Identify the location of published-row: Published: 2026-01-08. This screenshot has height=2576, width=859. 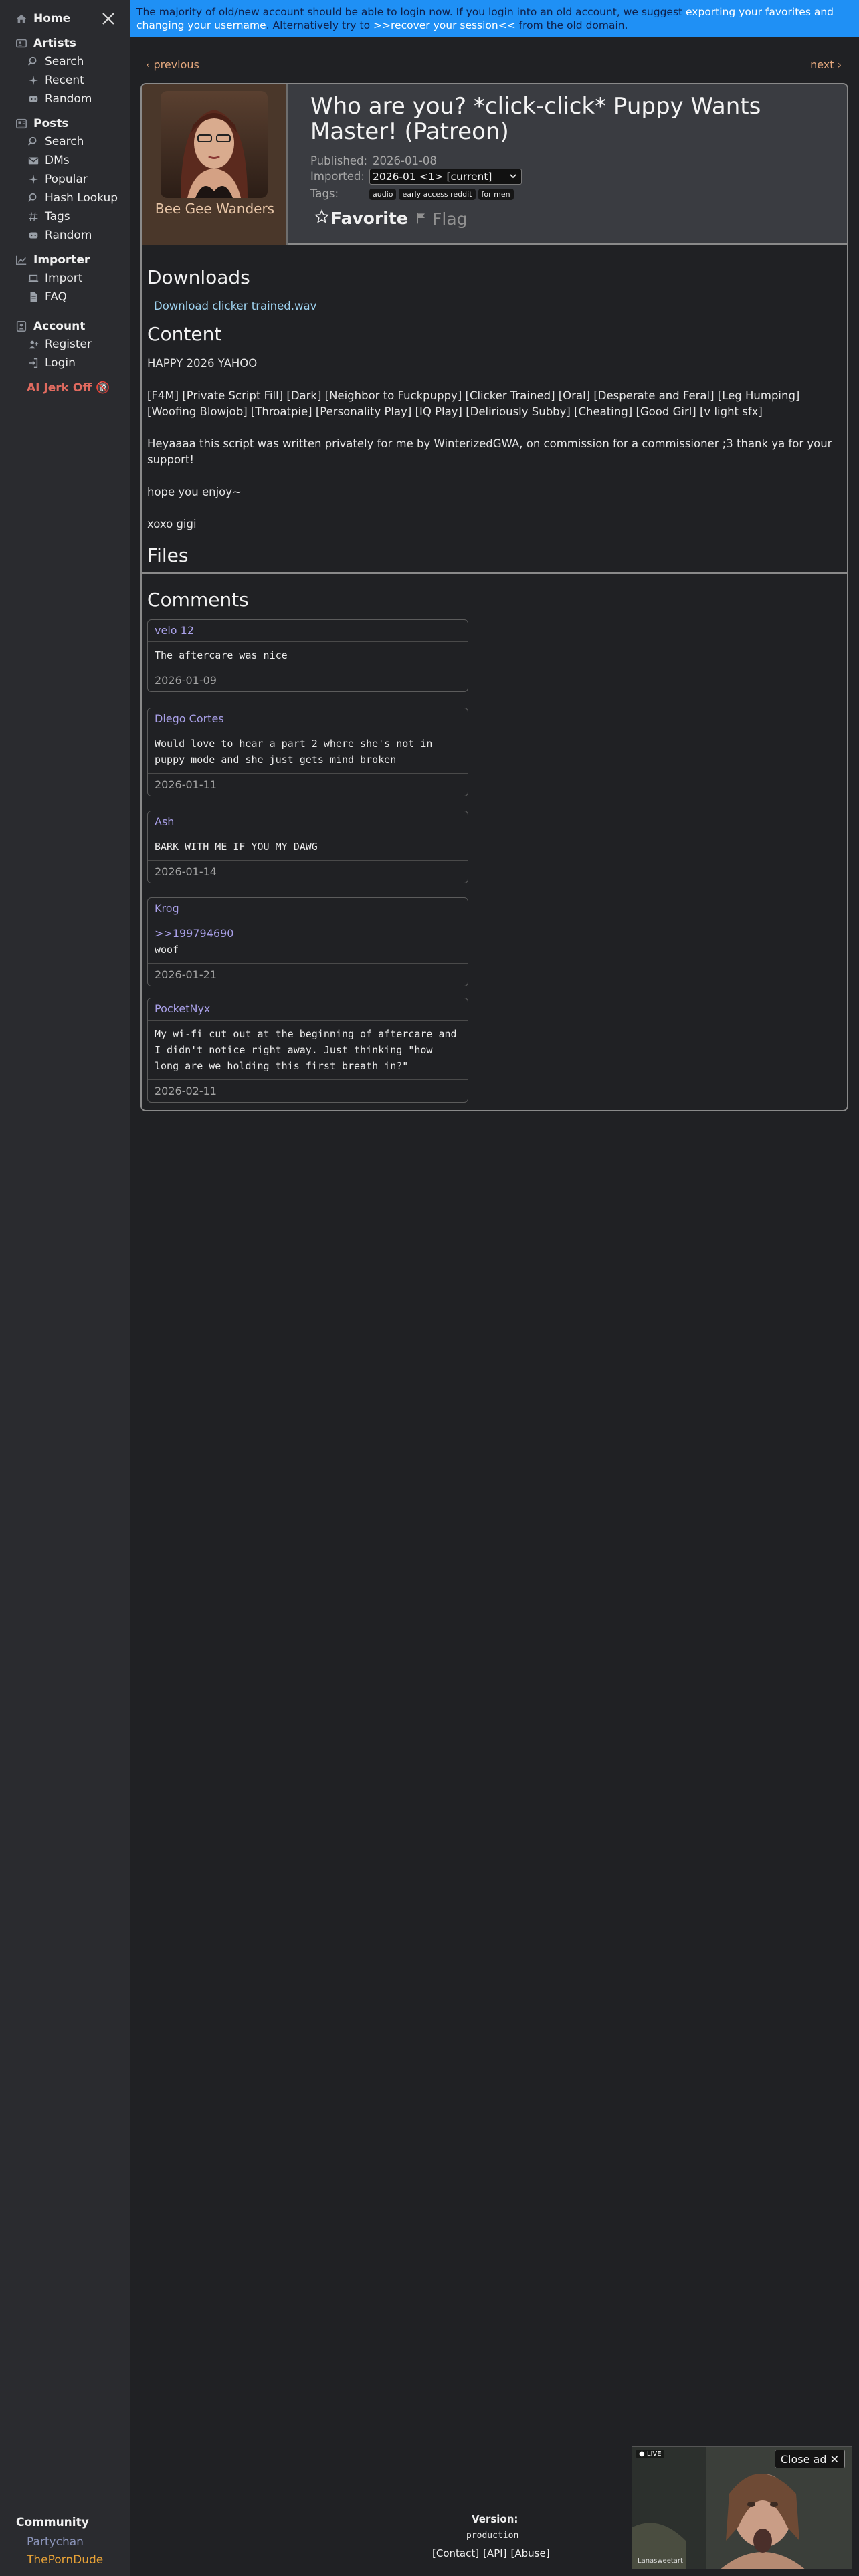
(373, 160).